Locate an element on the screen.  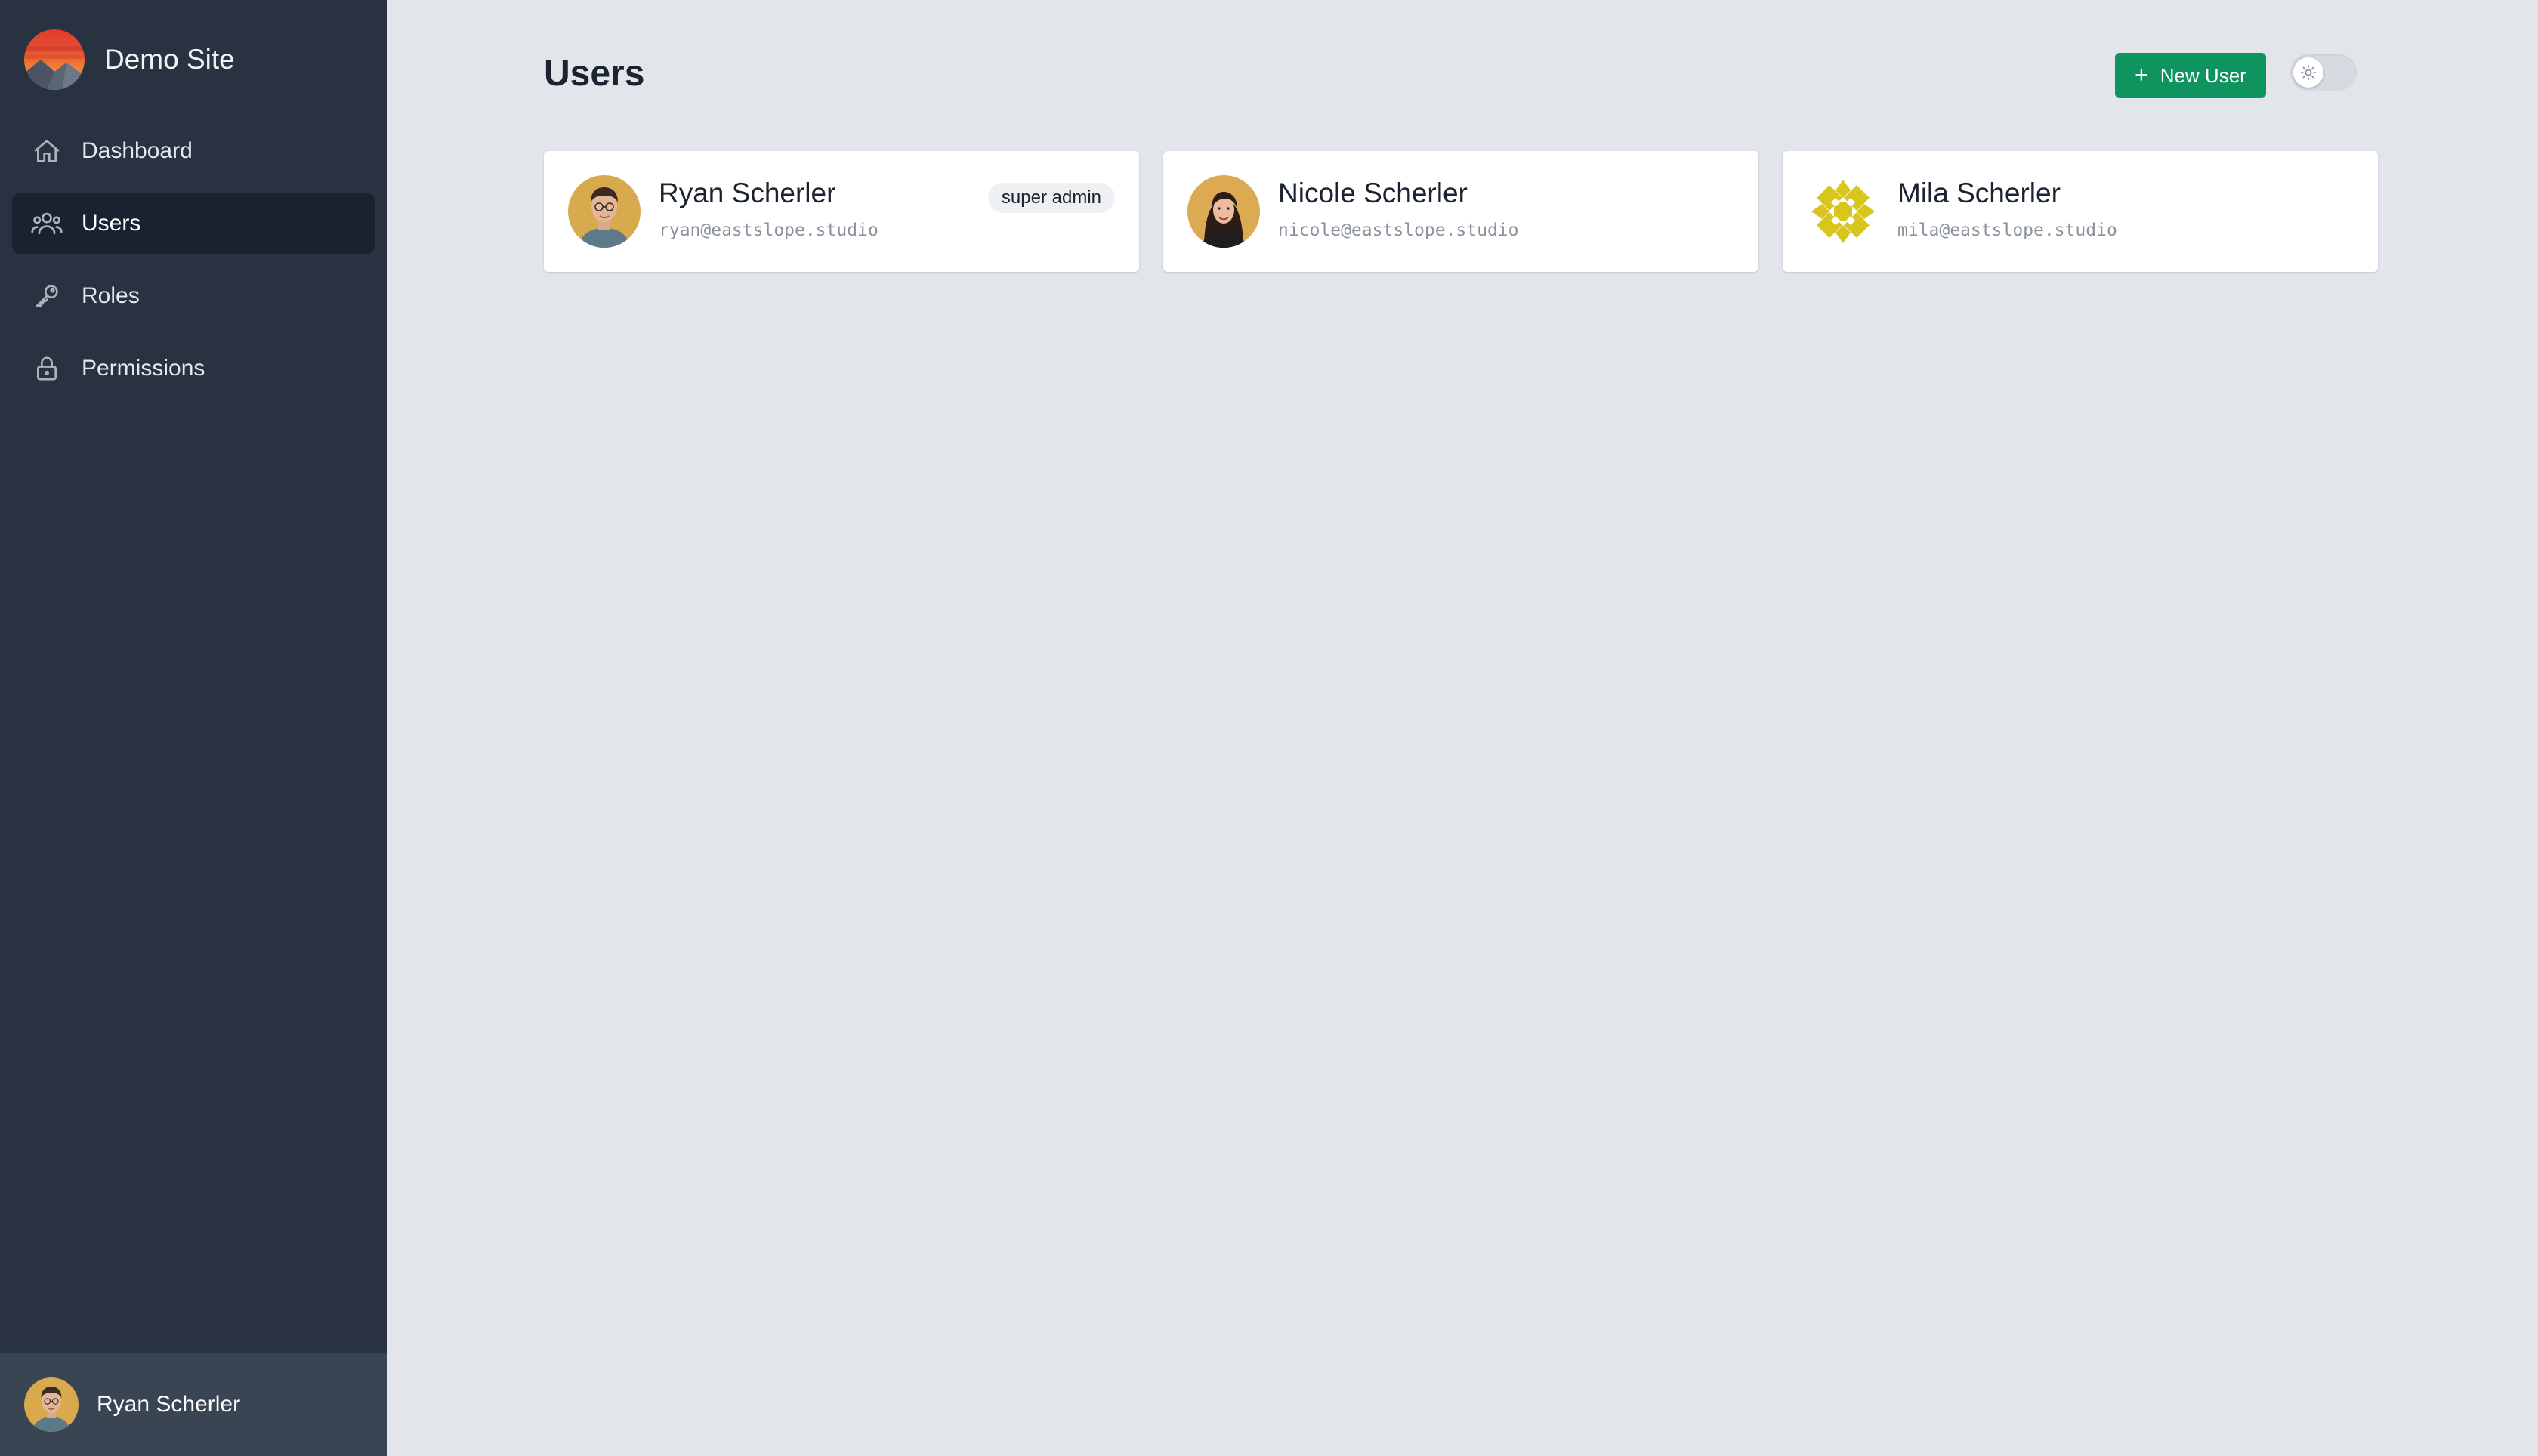
current-user-menu: Ryan Scherler is located at coordinates (193, 1404).